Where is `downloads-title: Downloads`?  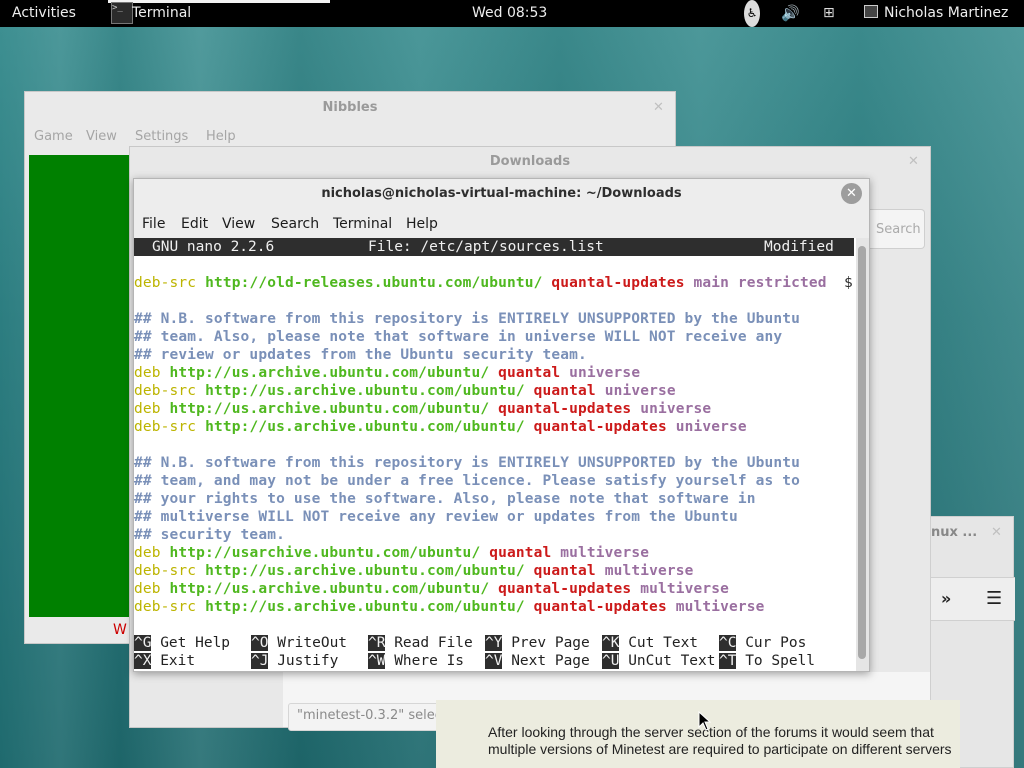
downloads-title: Downloads is located at coordinates (530, 161).